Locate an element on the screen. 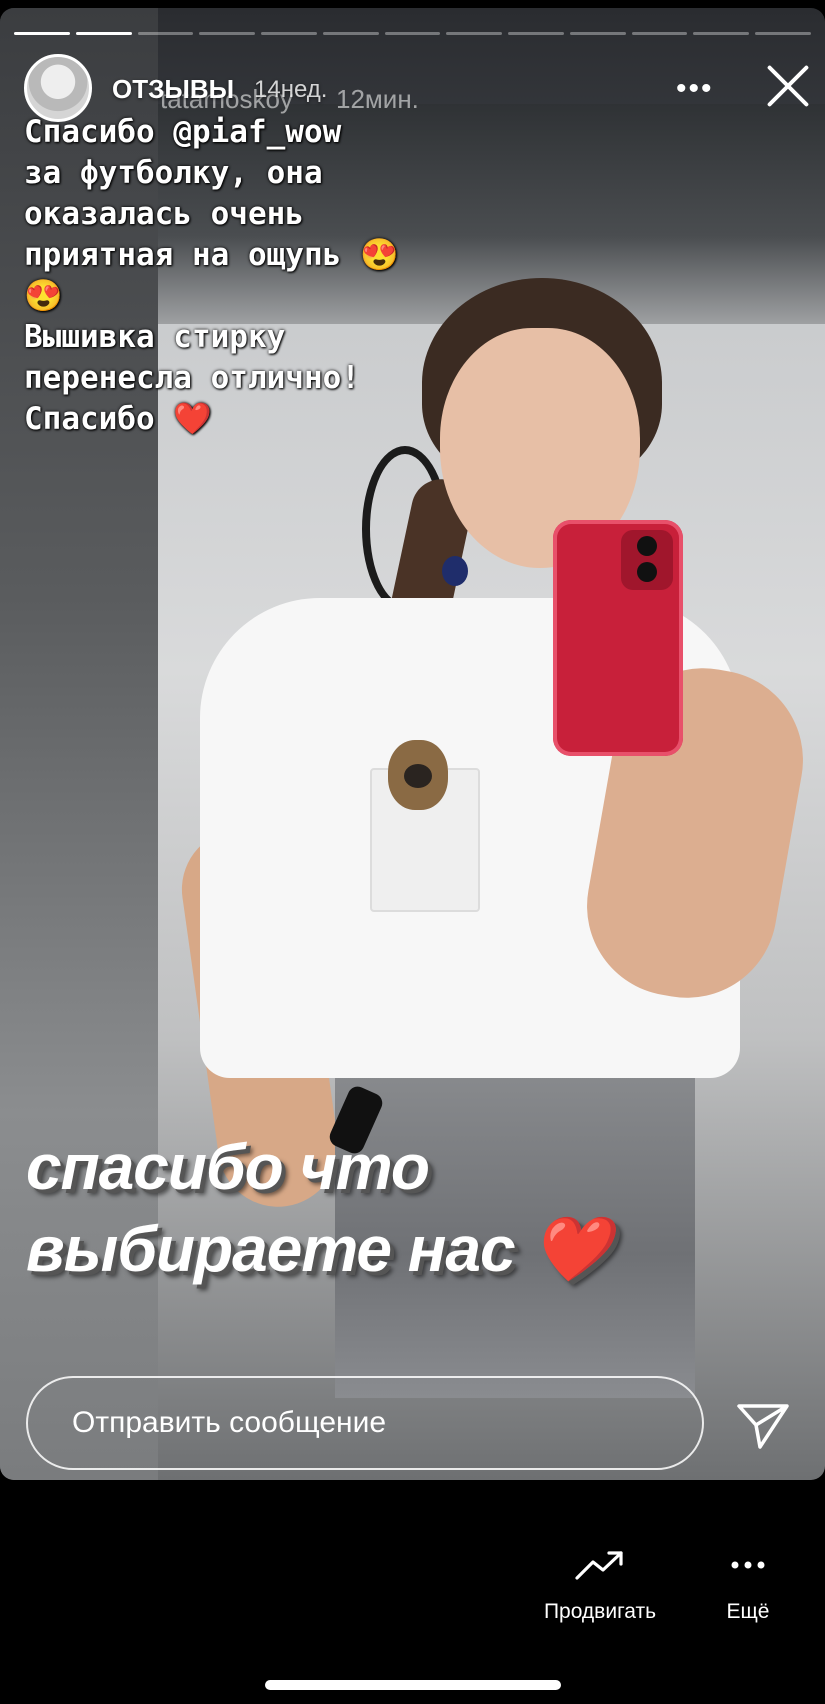 The image size is (825, 1704). post-time: 14нед. is located at coordinates (291, 89).